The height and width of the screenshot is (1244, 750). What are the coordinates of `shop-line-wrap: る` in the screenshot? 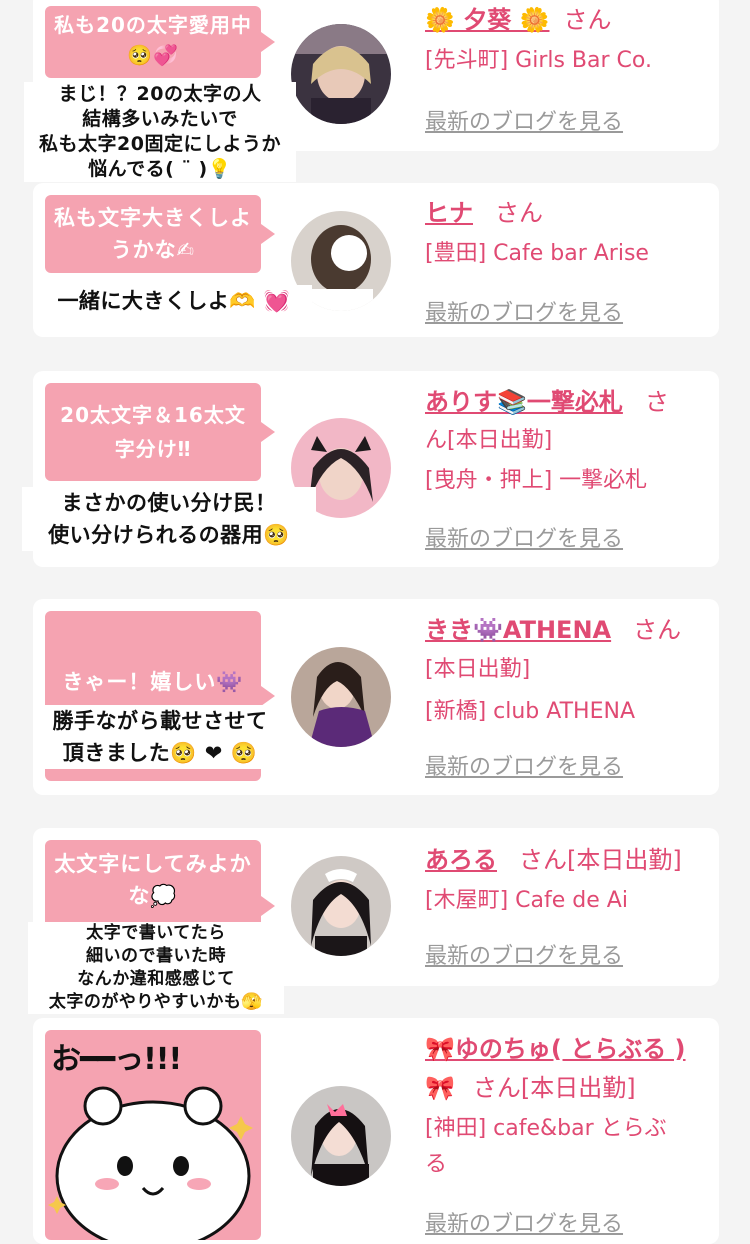 It's located at (436, 1164).